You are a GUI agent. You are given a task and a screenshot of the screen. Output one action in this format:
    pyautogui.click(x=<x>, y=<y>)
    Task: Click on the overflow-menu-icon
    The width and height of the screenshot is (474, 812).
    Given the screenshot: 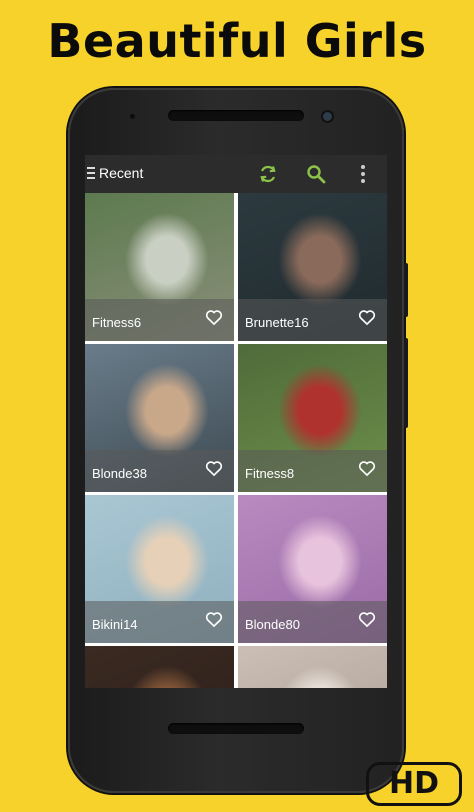 What is the action you would take?
    pyautogui.click(x=363, y=174)
    